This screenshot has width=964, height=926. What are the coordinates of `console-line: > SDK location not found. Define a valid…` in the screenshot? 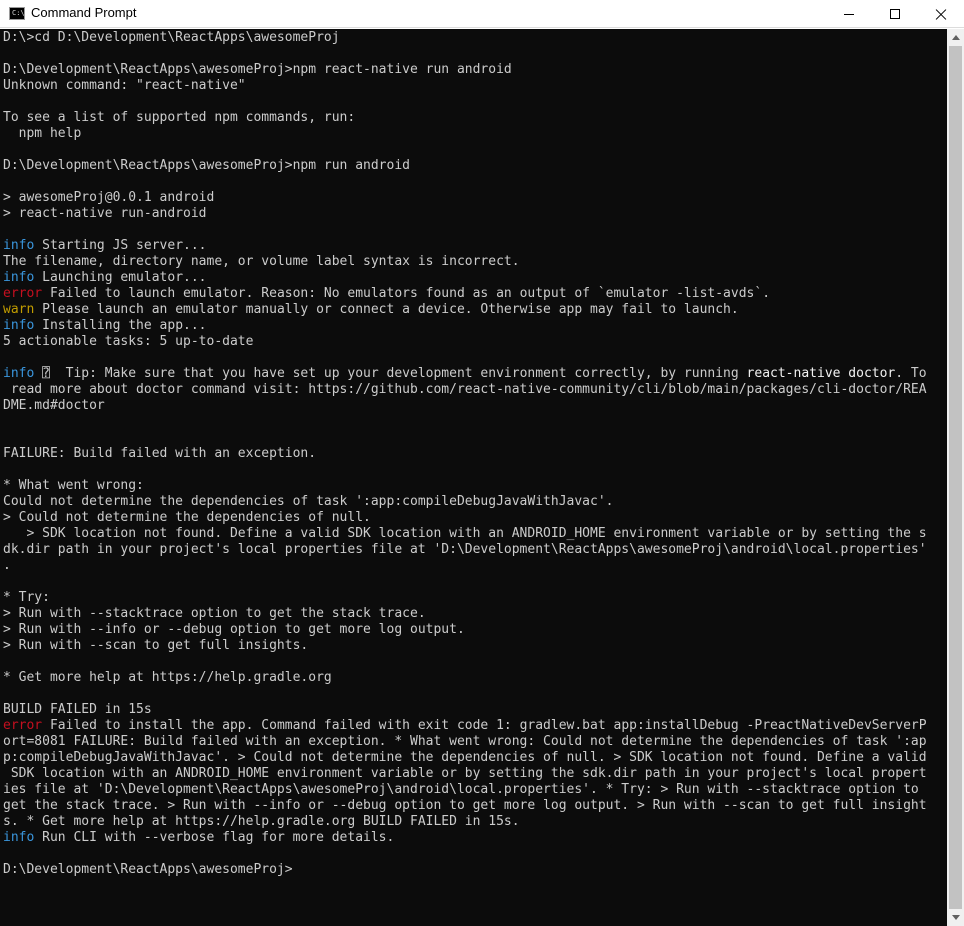 It's located at (465, 534).